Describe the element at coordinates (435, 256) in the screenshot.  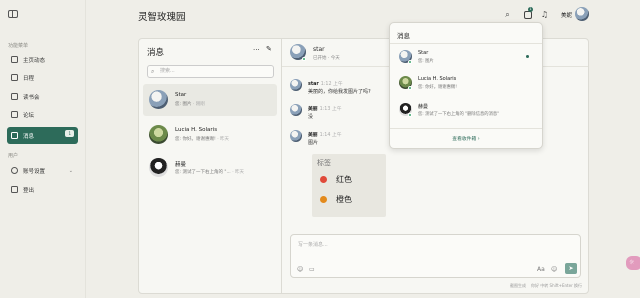
I see `message-composer: 写一条消息... ☺ ▭ Aa ☺ ➤` at that location.